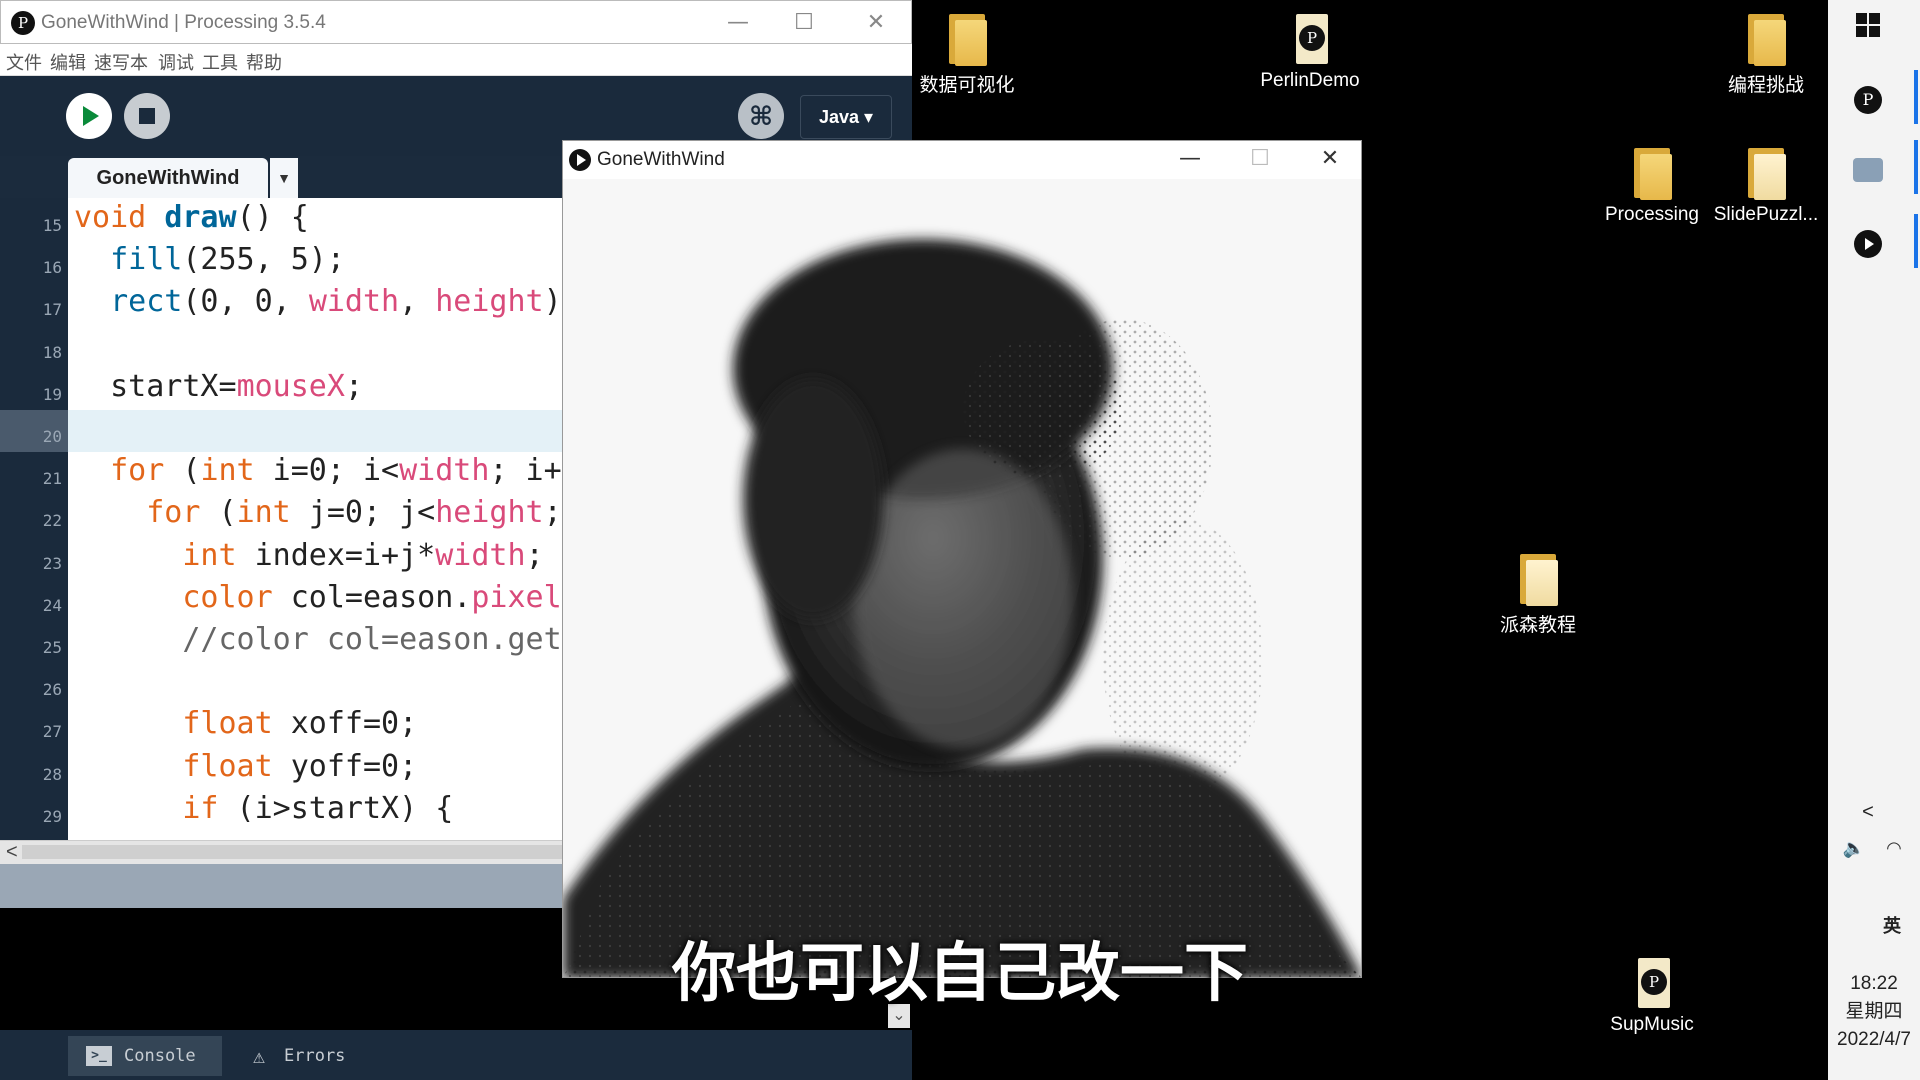 The image size is (1920, 1080). Describe the element at coordinates (12, 852) in the screenshot. I see `scroll-left-icon: <` at that location.